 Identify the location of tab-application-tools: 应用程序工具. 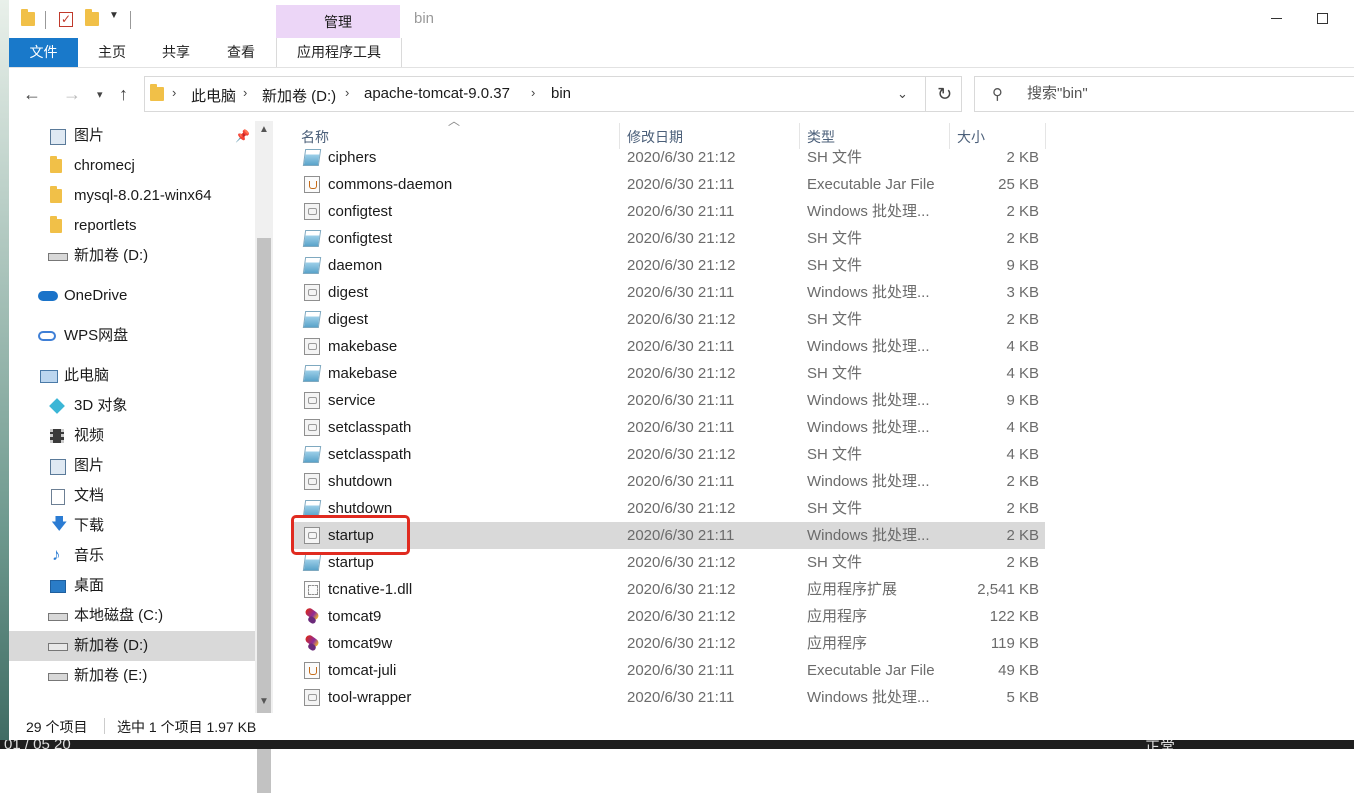
(339, 52).